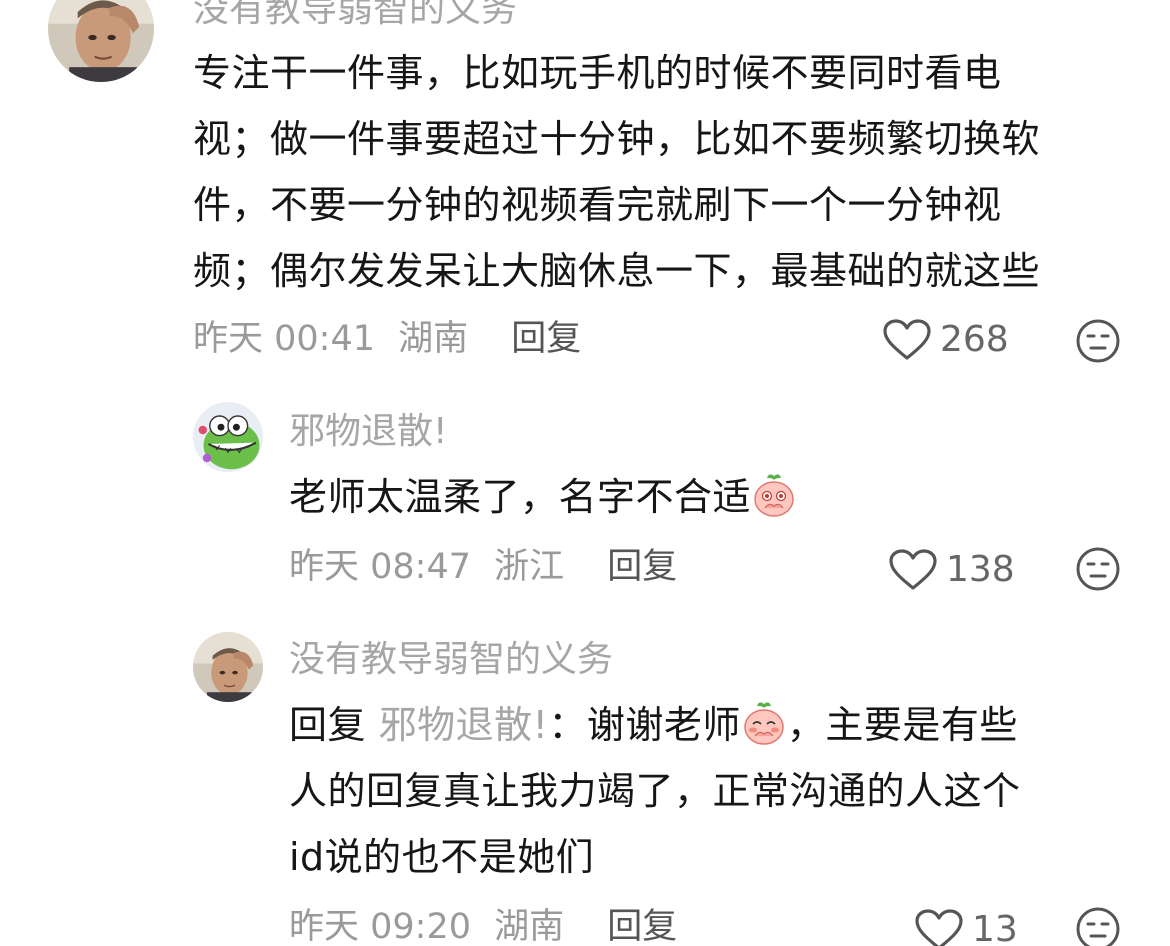  What do you see at coordinates (380, 567) in the screenshot?
I see `comment-time: 昨天 08:47` at bounding box center [380, 567].